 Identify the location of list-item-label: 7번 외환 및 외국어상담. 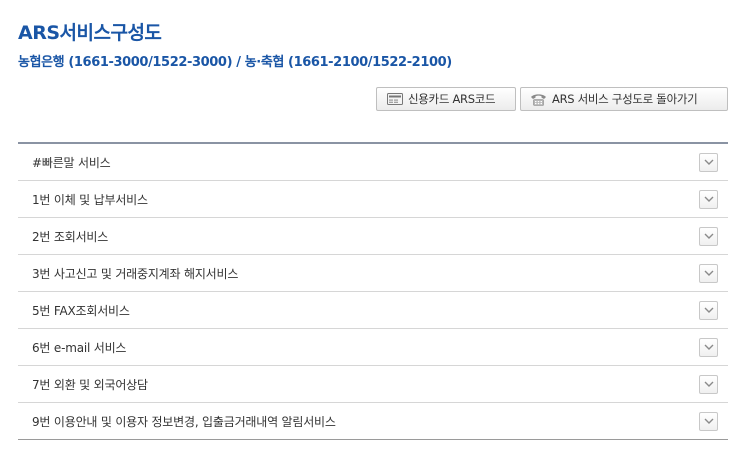
(90, 384).